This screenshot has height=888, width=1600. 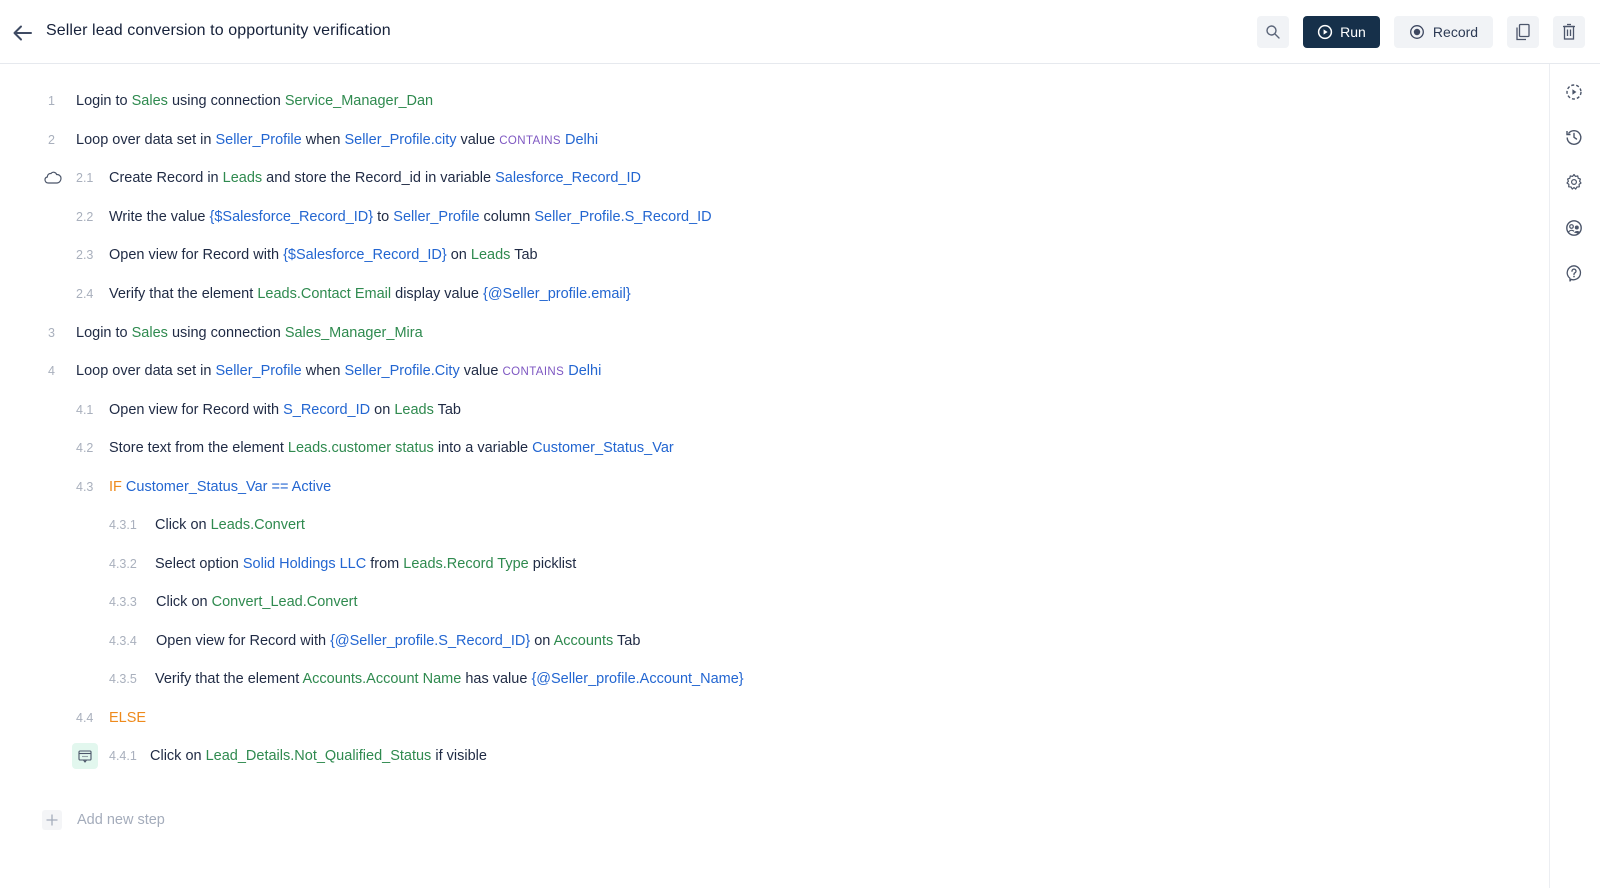 What do you see at coordinates (159, 217) in the screenshot?
I see `step-text-segment: Write the value` at bounding box center [159, 217].